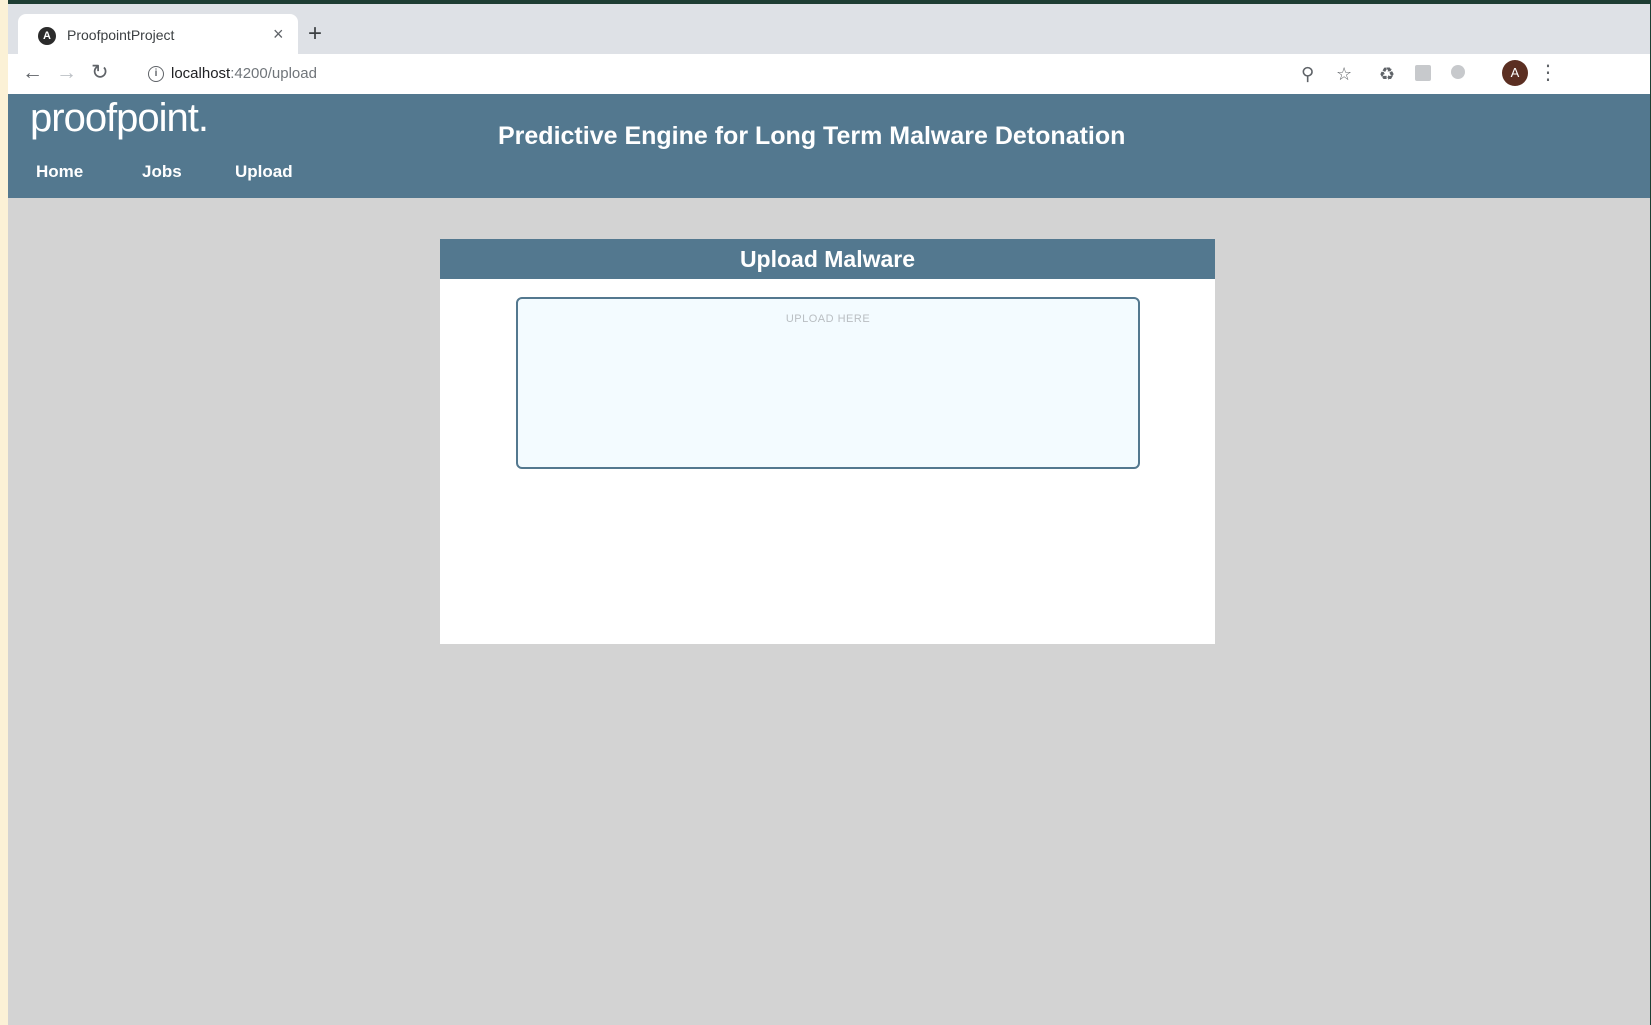 This screenshot has width=1651, height=1025. I want to click on shield-icon, so click(1458, 72).